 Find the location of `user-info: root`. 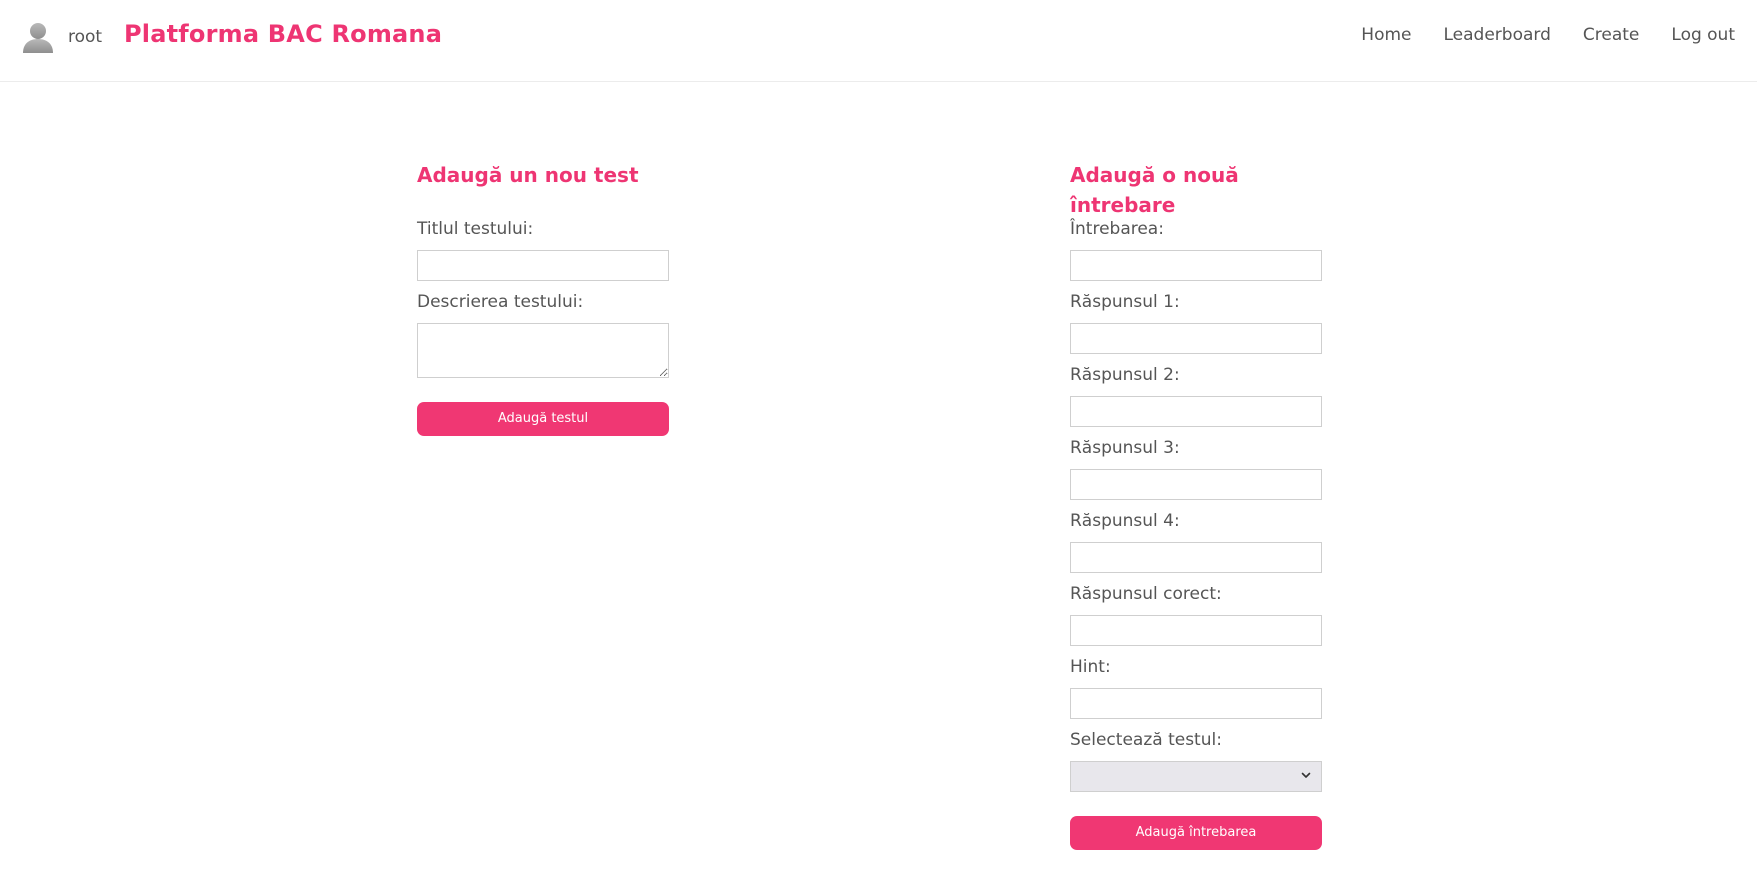

user-info: root is located at coordinates (62, 36).